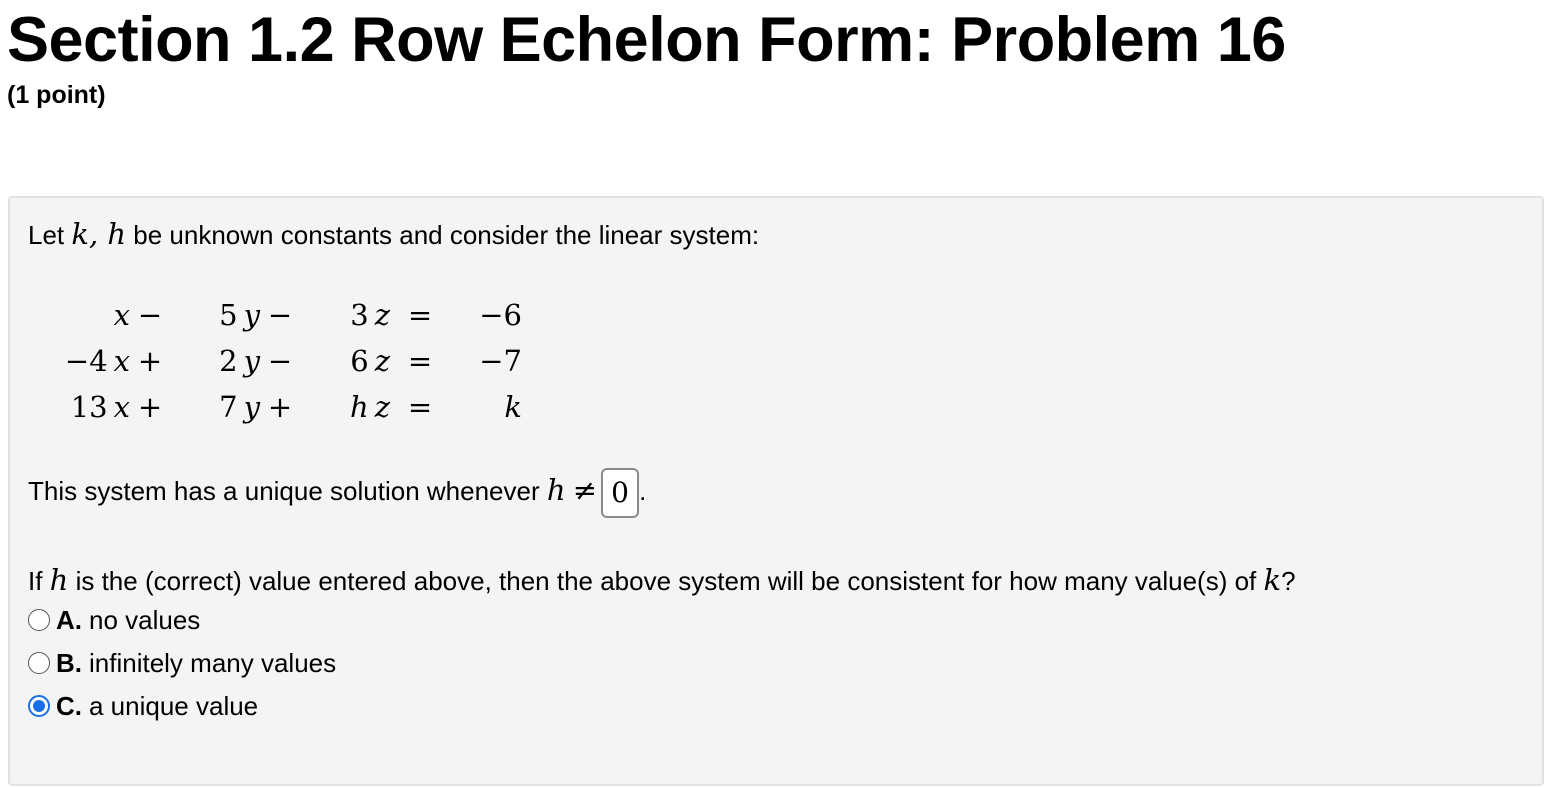 Image resolution: width=1550 pixels, height=788 pixels. I want to click on term-coefficient: h, so click(359, 407).